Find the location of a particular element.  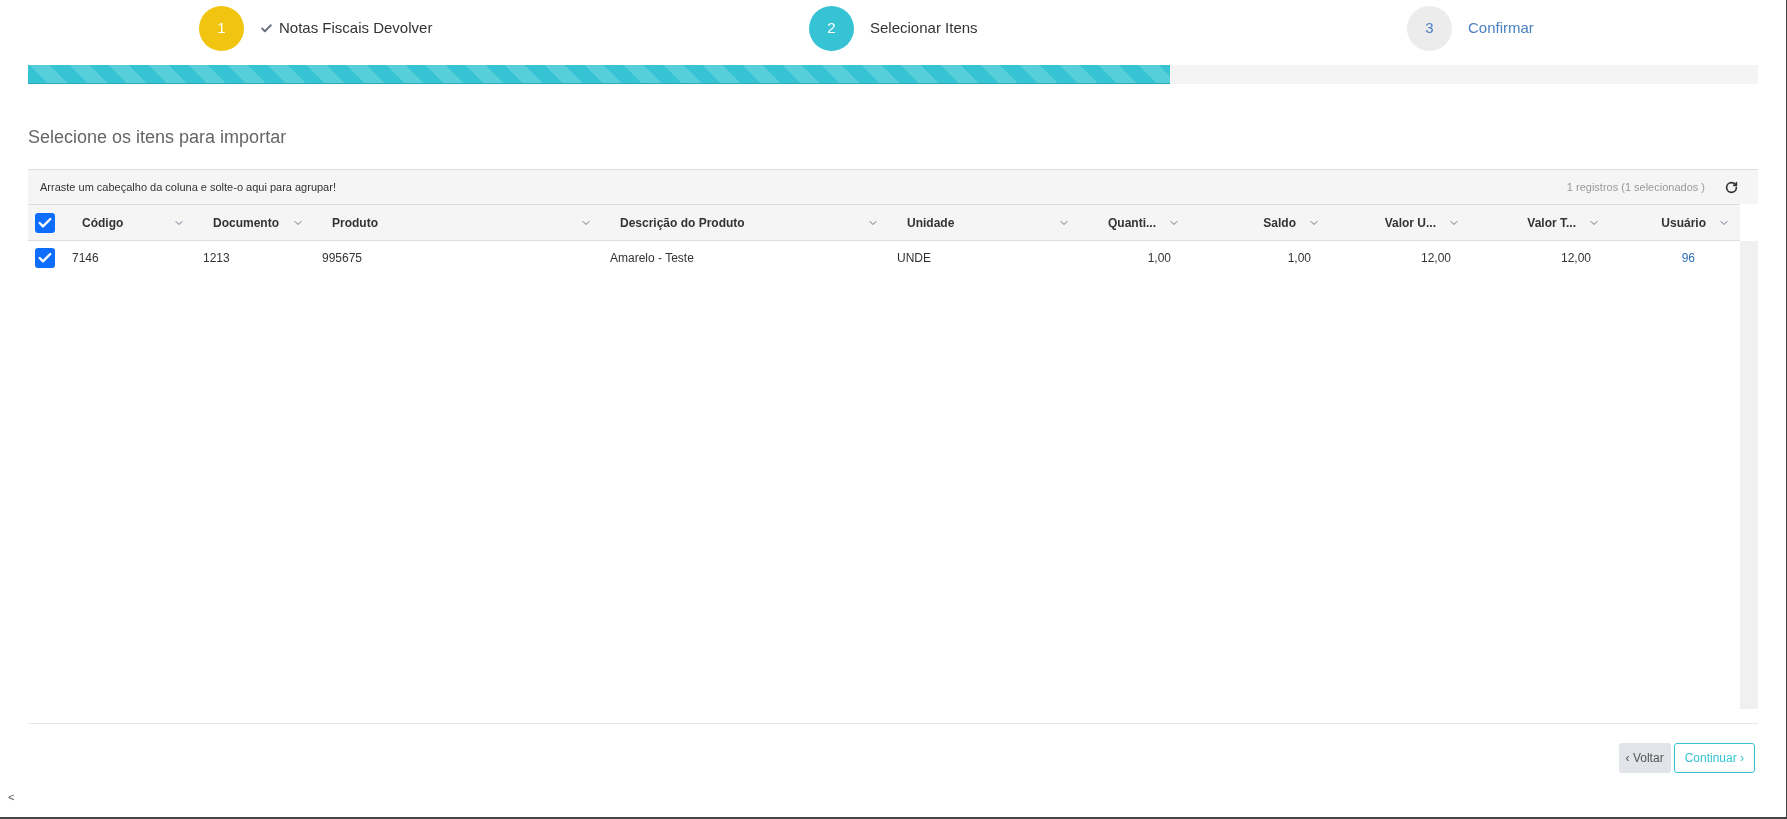

section-title: Selecione os itens para importar is located at coordinates (158, 137).